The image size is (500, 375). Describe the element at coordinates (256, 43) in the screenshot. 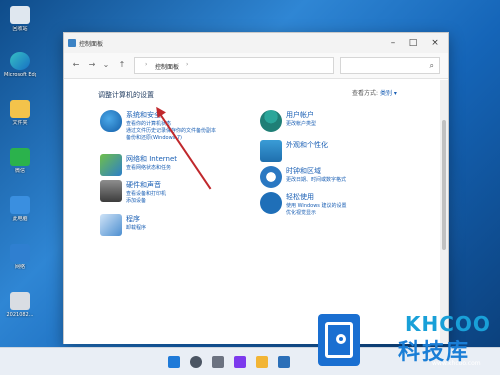

I see `title-bar: 控制面板 – □ ×` at that location.